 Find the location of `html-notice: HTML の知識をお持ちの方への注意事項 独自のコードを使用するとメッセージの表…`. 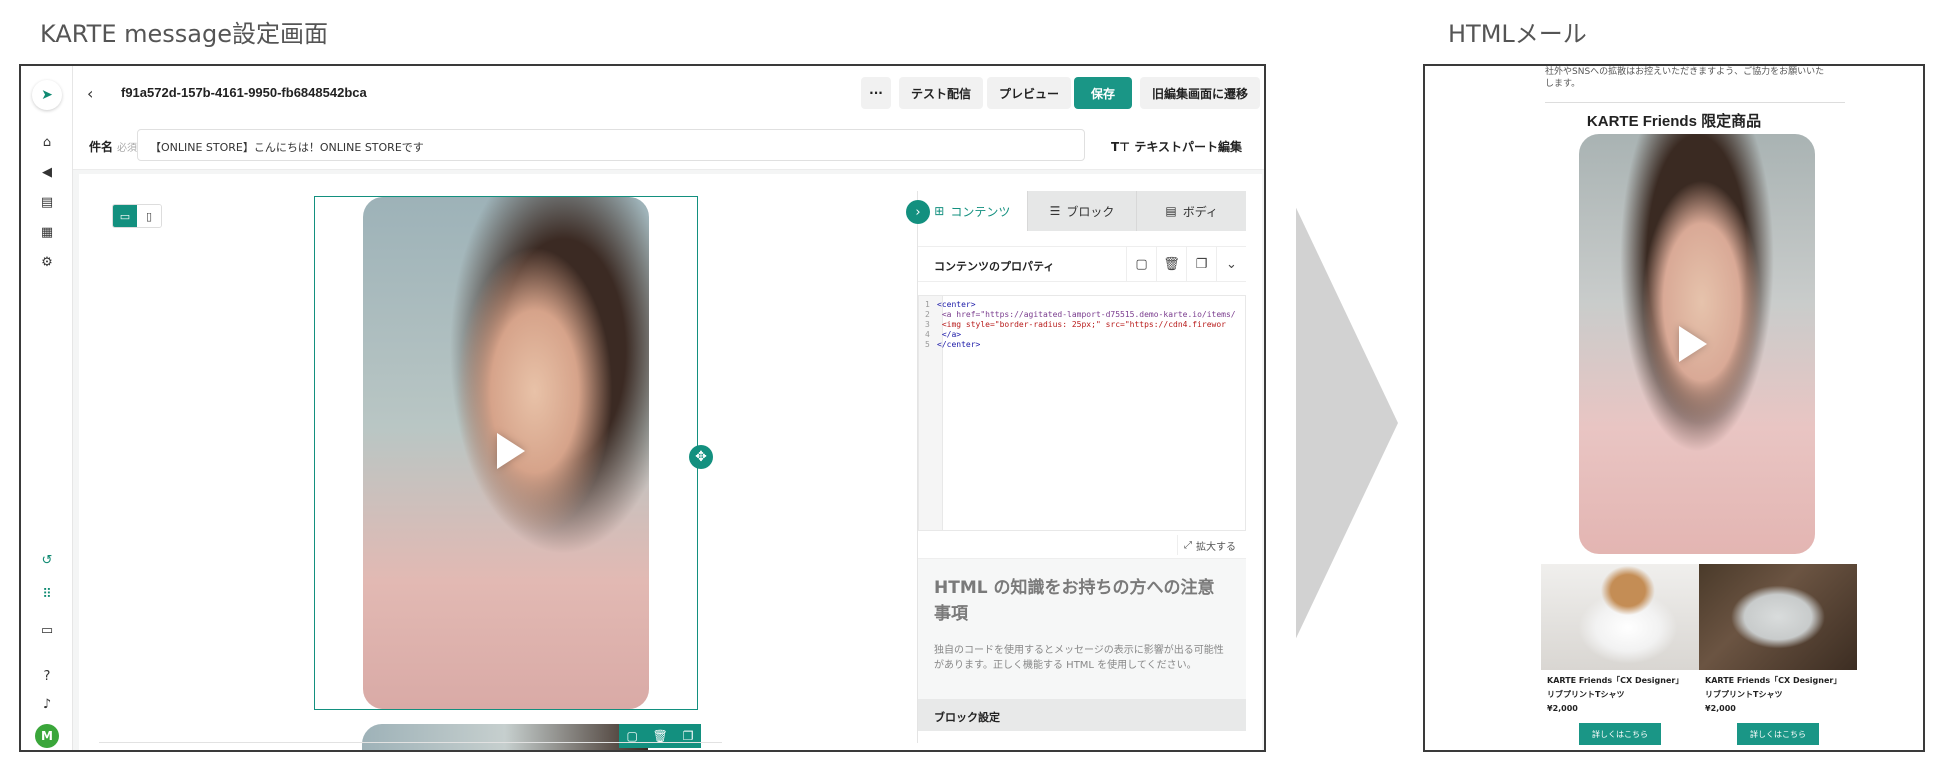

html-notice: HTML の知識をお持ちの方への注意事項 独自のコードを使用するとメッセージの表… is located at coordinates (1082, 629).